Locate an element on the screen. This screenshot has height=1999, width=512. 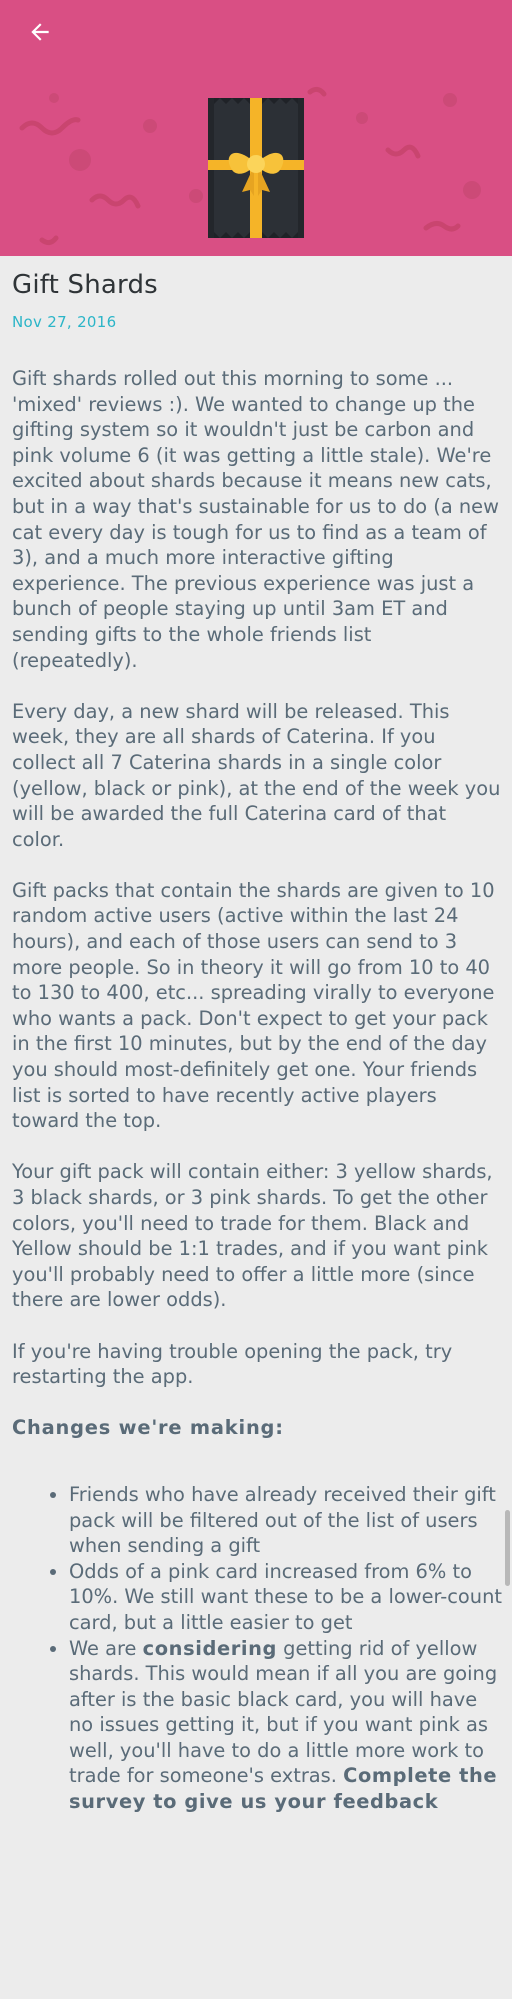
emphasis-text: considering is located at coordinates (209, 1648).